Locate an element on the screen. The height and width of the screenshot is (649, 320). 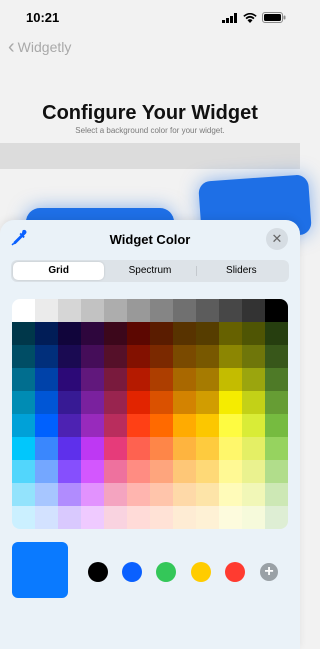
tab-grid: Grid is located at coordinates (59, 271).